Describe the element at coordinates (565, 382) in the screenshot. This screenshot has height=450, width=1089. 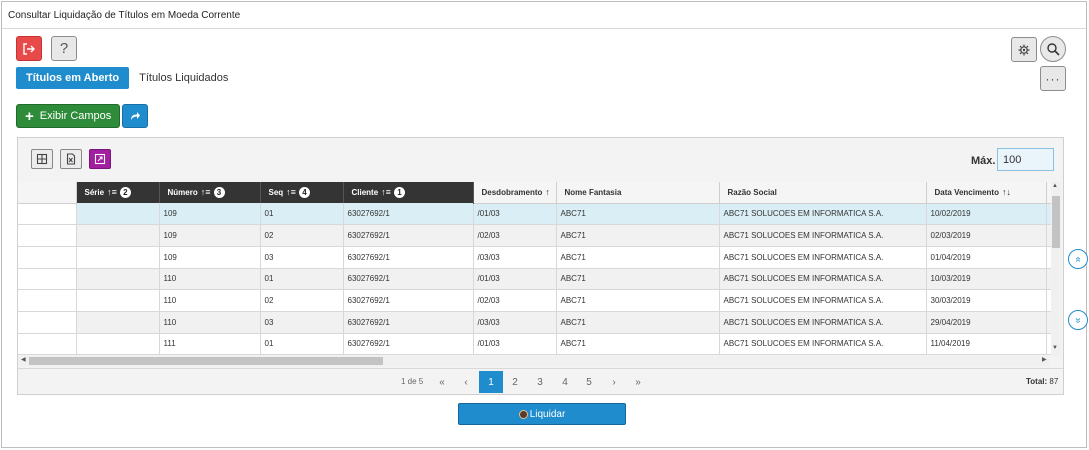
I see `page-4-button: 4` at that location.